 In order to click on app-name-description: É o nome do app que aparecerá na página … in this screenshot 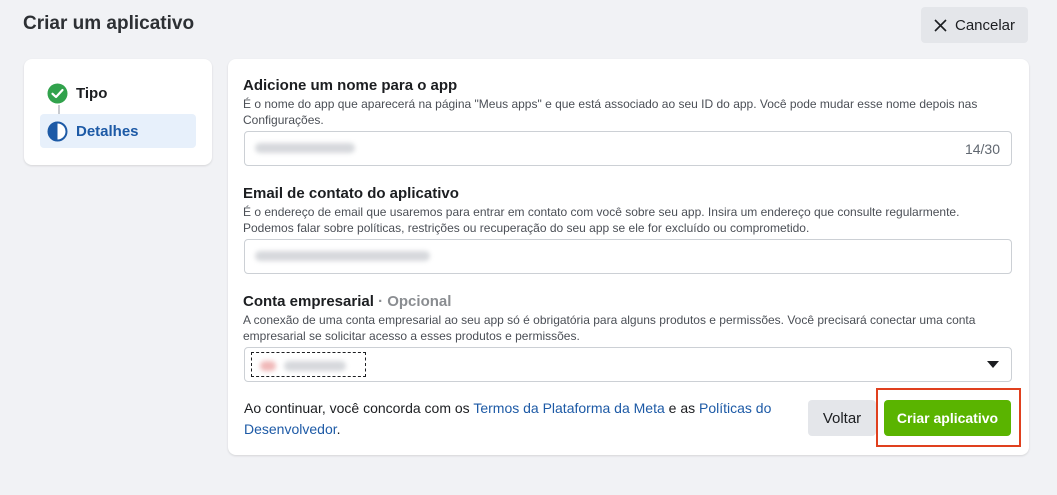, I will do `click(610, 112)`.